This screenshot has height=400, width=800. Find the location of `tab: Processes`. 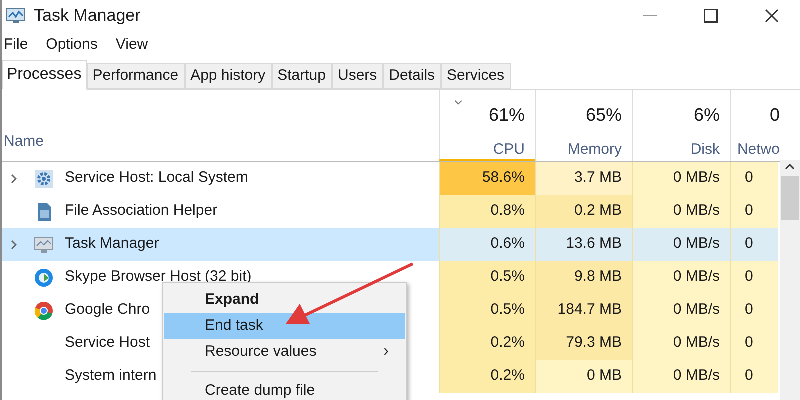

tab: Processes is located at coordinates (44, 75).